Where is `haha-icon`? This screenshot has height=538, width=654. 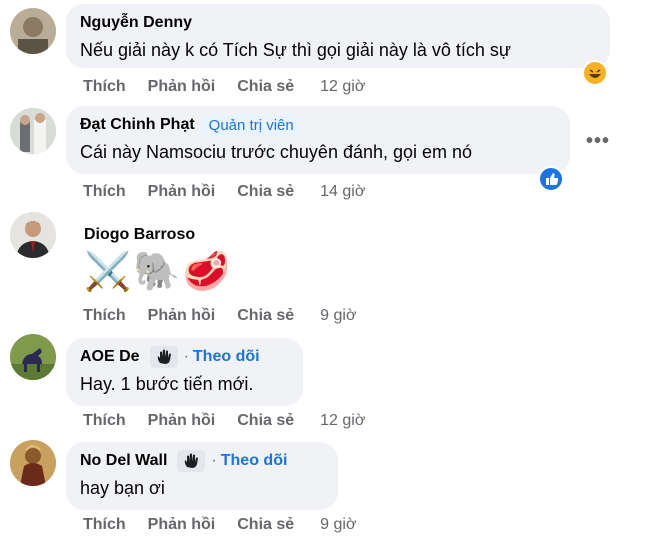
haha-icon is located at coordinates (595, 73).